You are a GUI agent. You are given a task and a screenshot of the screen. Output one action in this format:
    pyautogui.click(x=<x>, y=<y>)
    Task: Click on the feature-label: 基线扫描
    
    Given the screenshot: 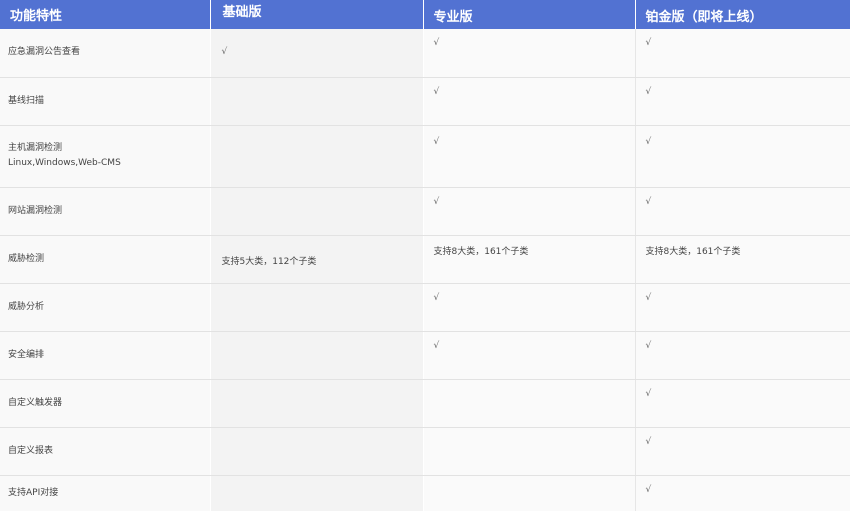 What is the action you would take?
    pyautogui.click(x=26, y=100)
    